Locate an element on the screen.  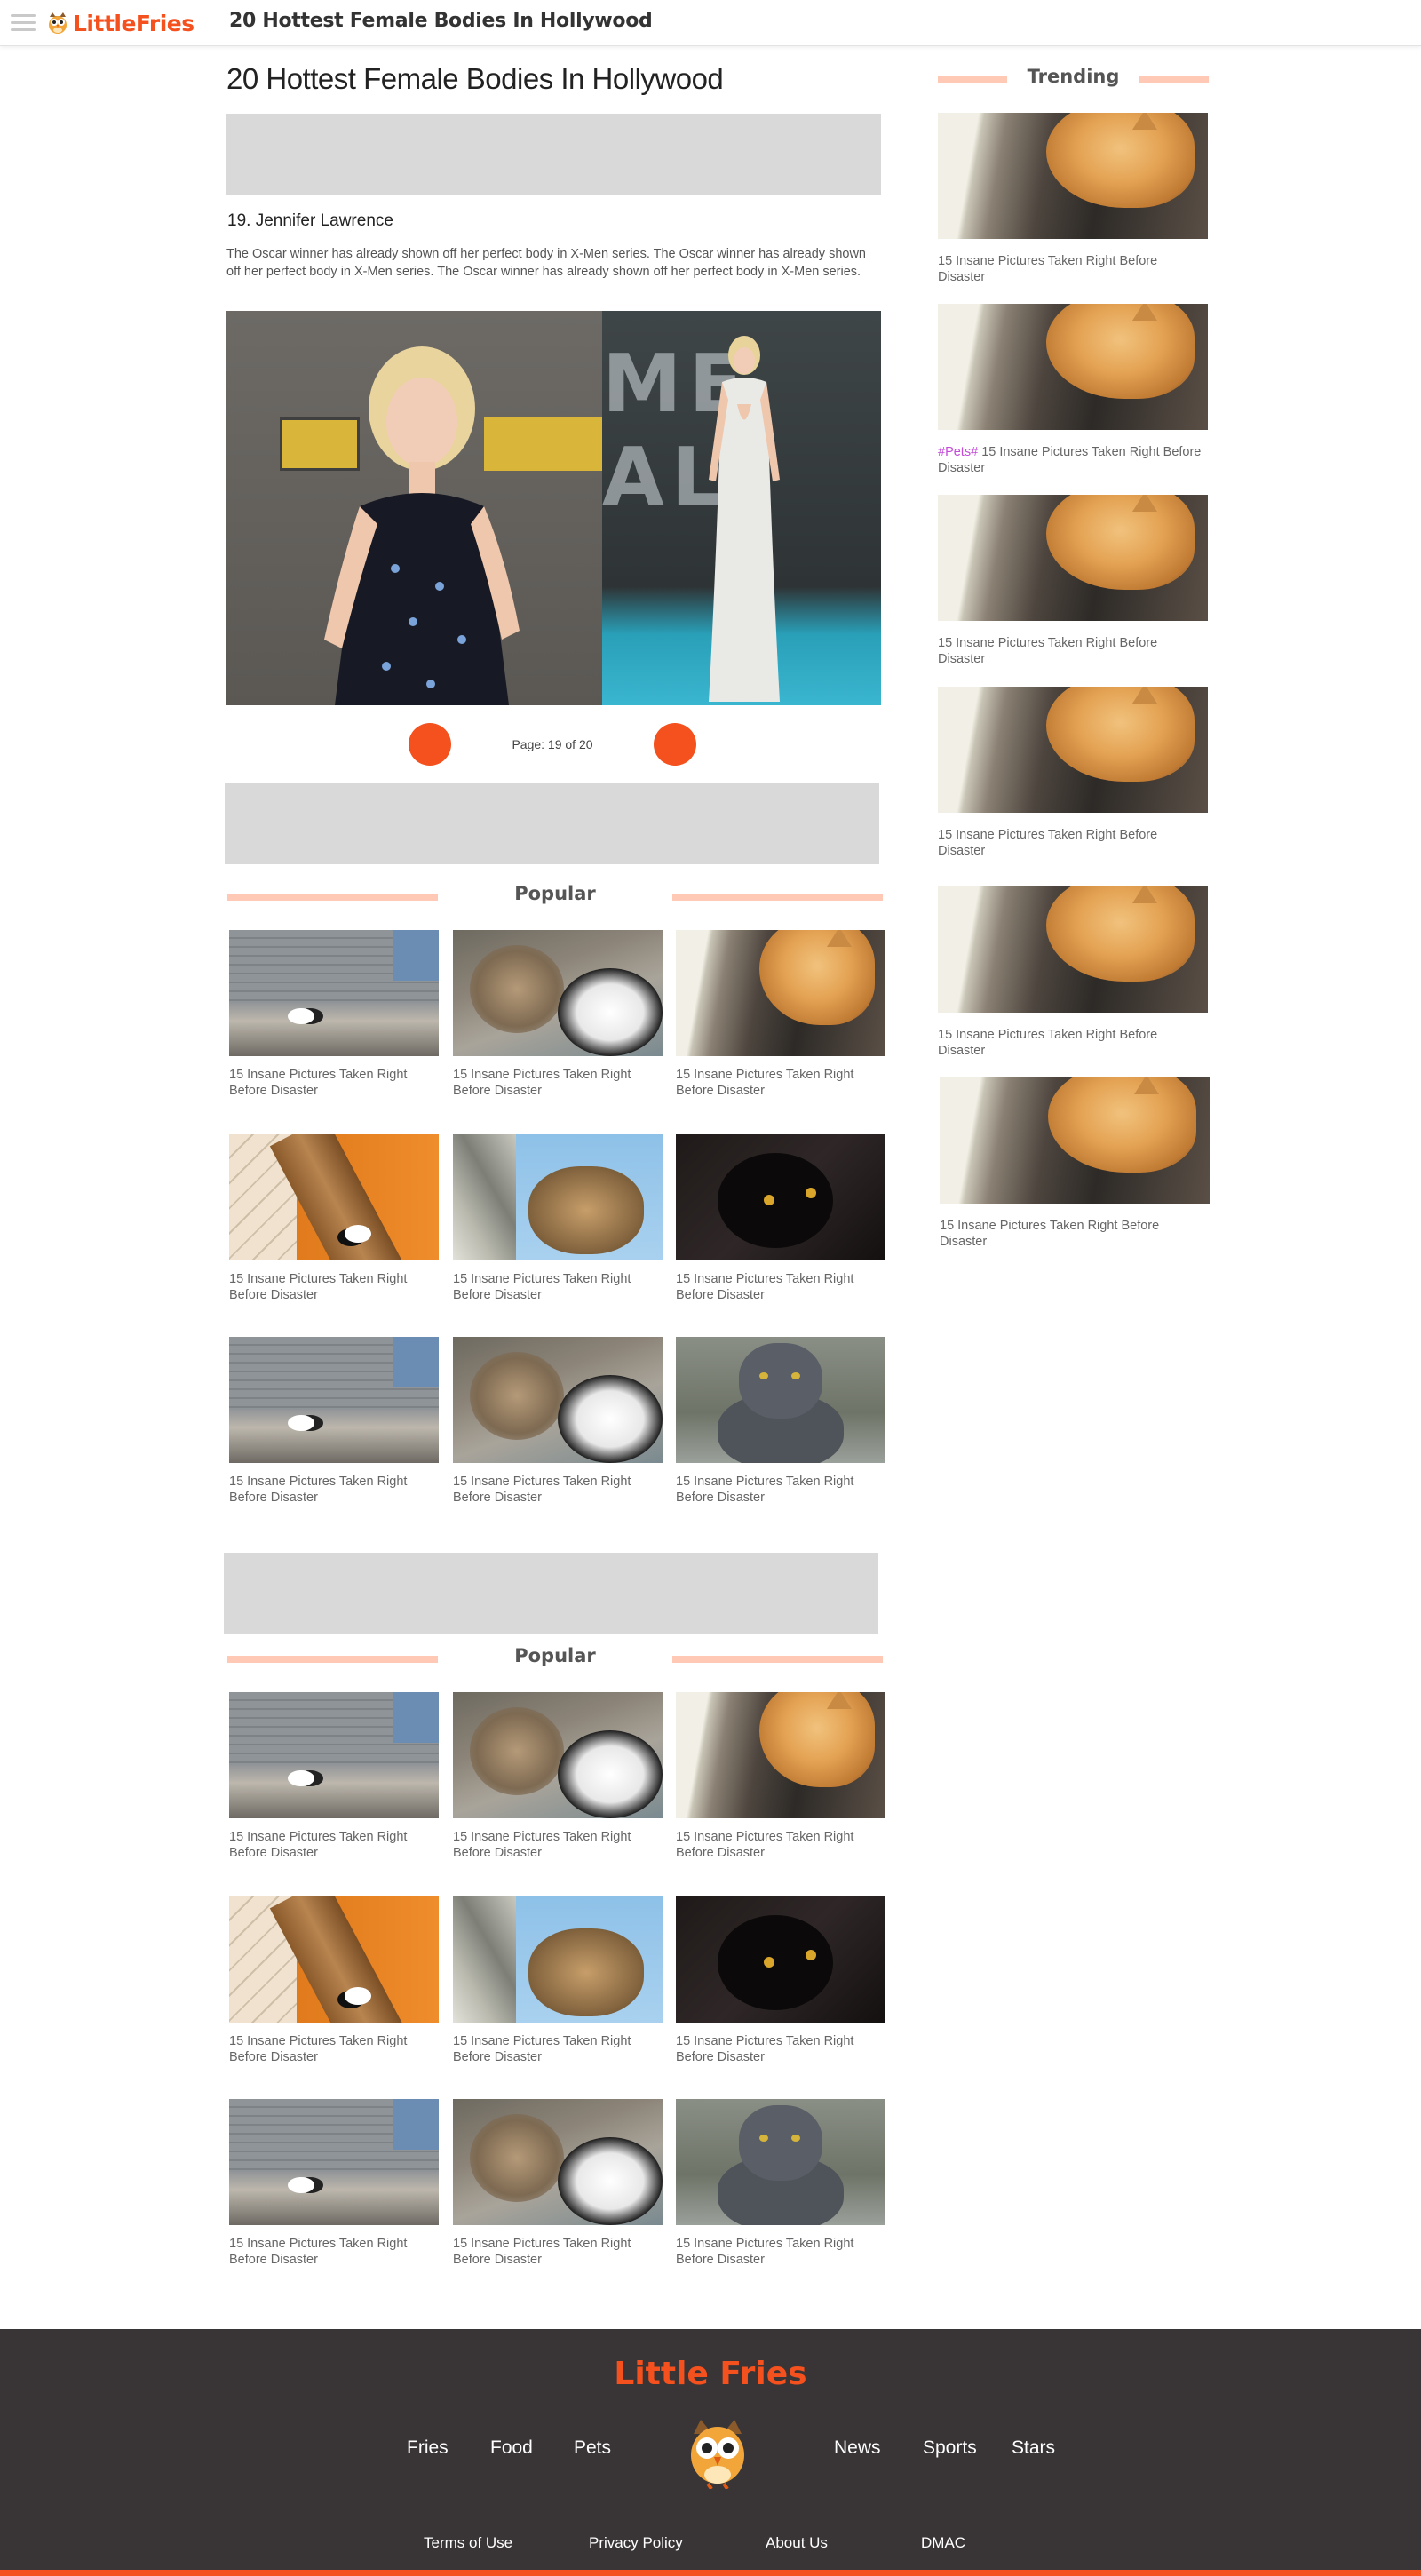
article-photo: ME AL is located at coordinates (553, 508).